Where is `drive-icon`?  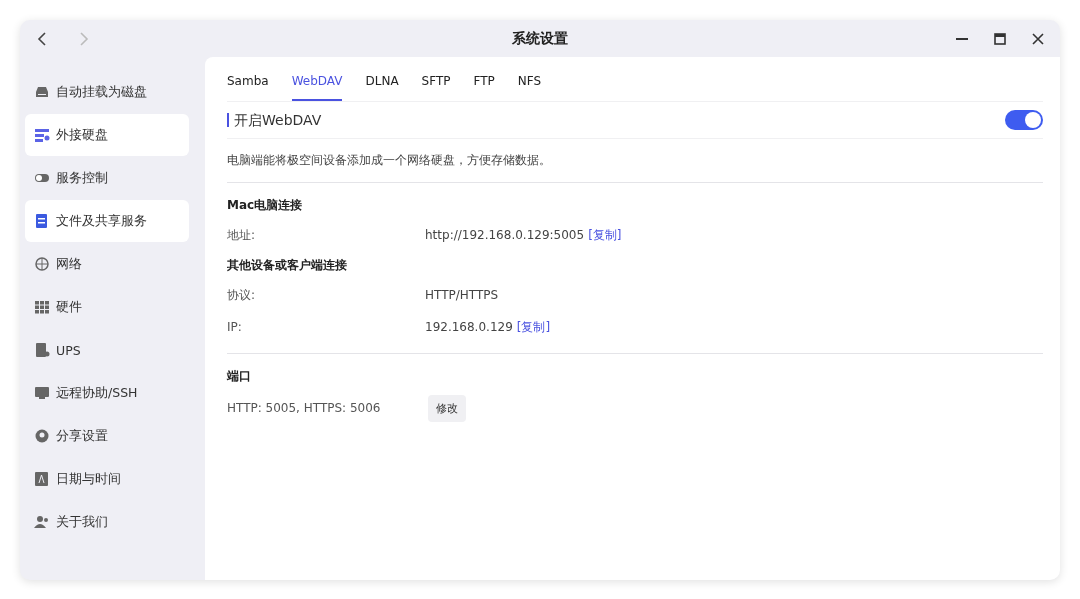 drive-icon is located at coordinates (42, 92).